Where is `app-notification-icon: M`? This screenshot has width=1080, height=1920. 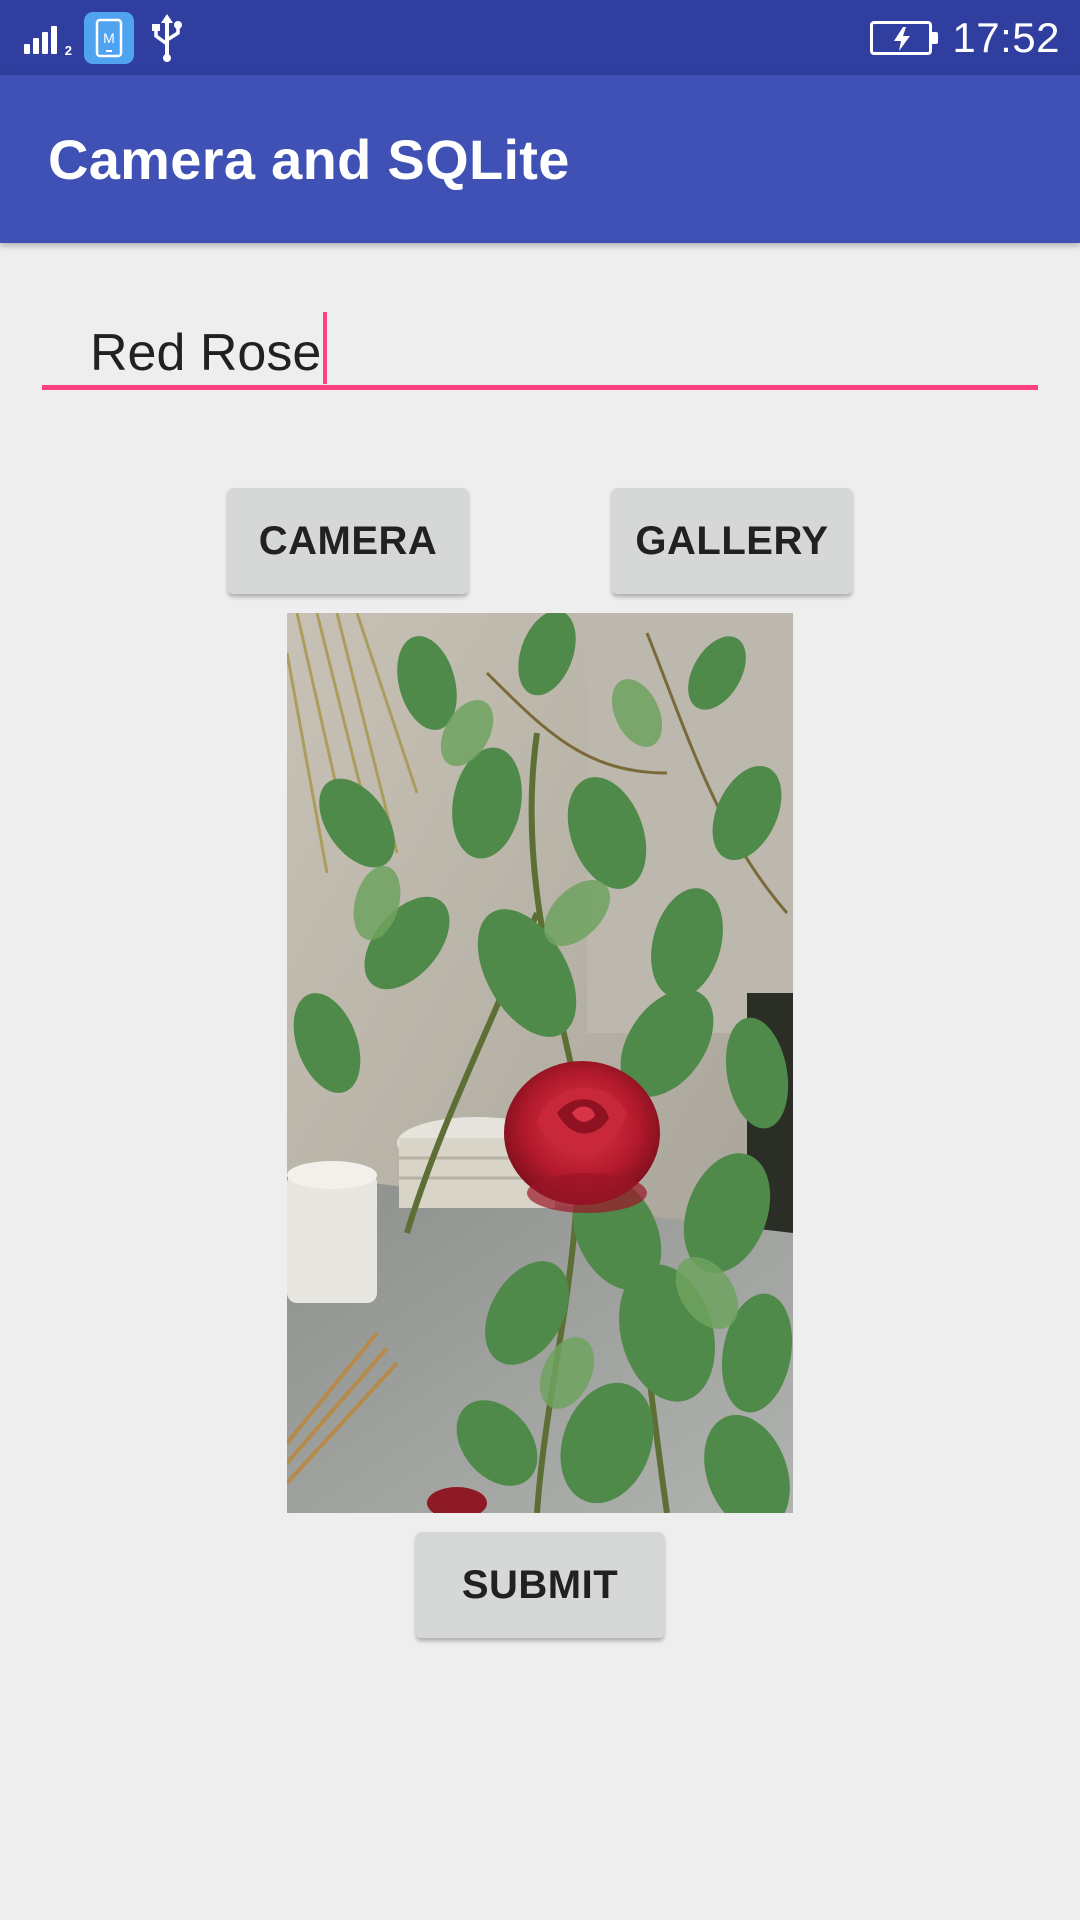 app-notification-icon: M is located at coordinates (109, 38).